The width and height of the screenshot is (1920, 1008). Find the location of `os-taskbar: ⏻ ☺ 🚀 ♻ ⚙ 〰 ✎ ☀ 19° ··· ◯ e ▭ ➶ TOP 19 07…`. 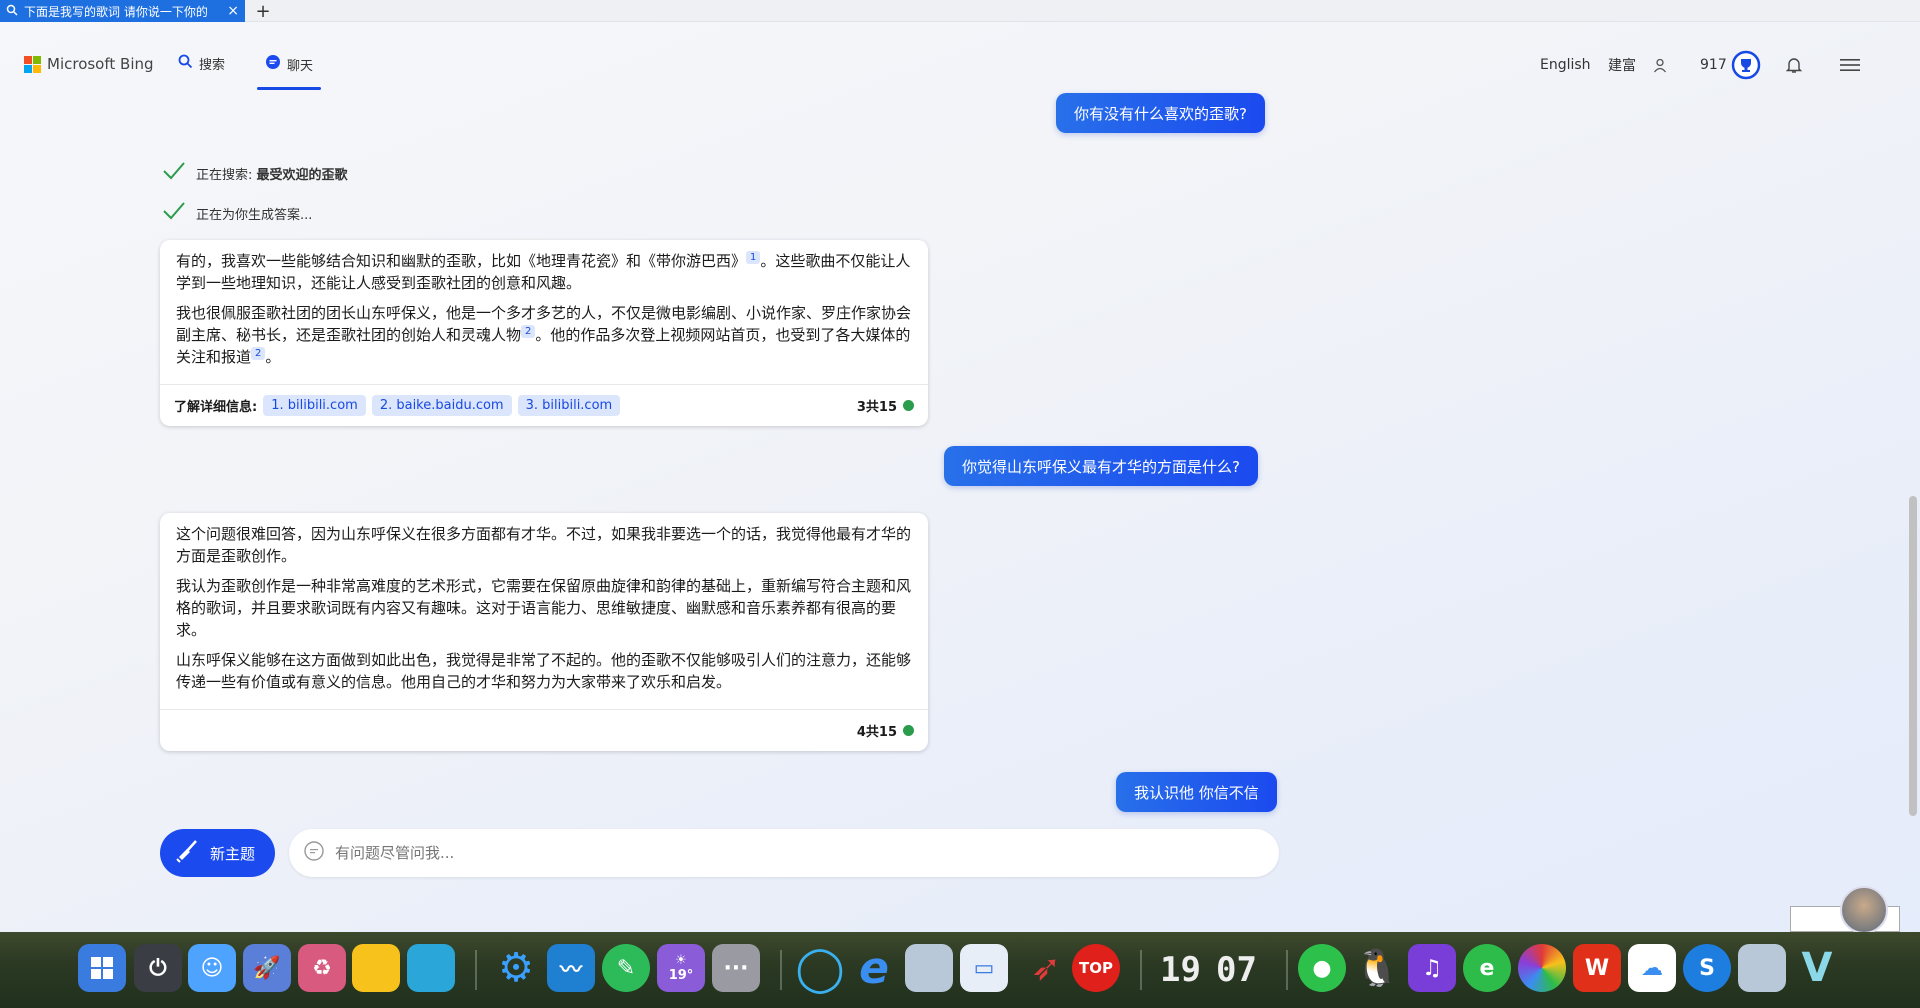

os-taskbar: ⏻ ☺ 🚀 ♻ ⚙ 〰 ✎ ☀ 19° ··· ◯ e ▭ ➶ TOP 19 07… is located at coordinates (960, 970).